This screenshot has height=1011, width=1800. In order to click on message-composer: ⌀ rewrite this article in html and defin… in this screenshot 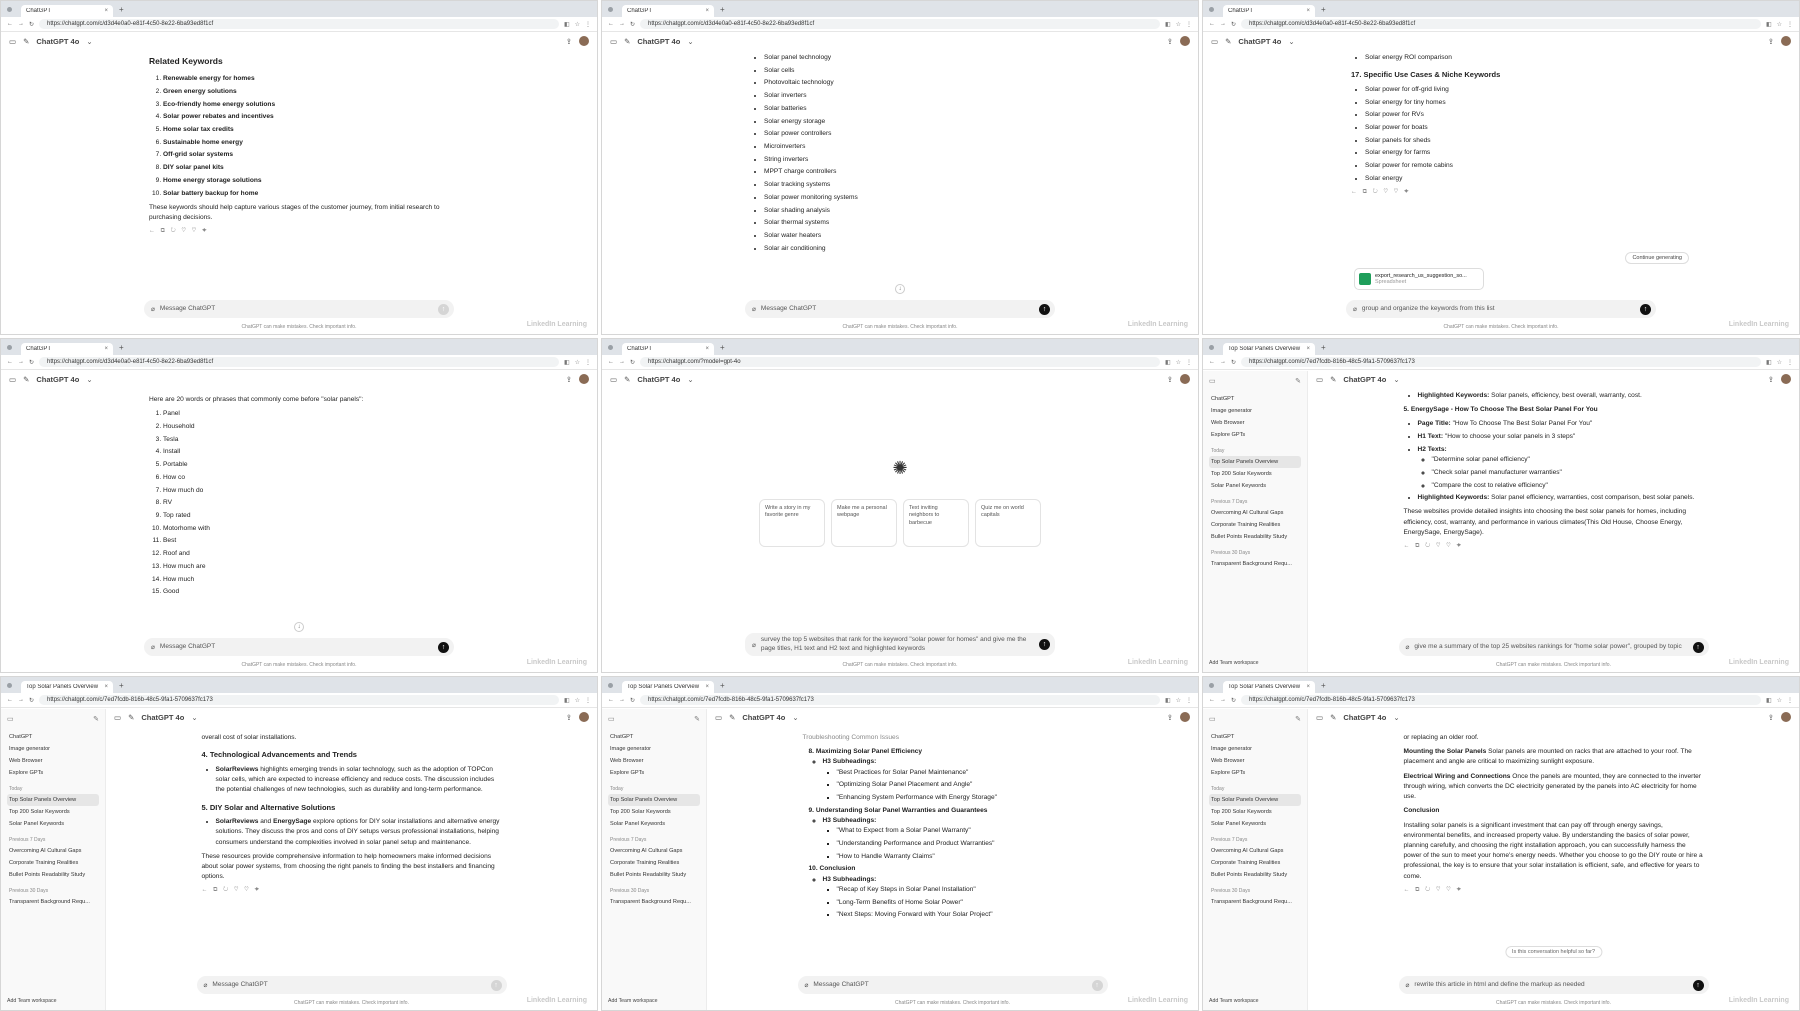, I will do `click(1553, 985)`.